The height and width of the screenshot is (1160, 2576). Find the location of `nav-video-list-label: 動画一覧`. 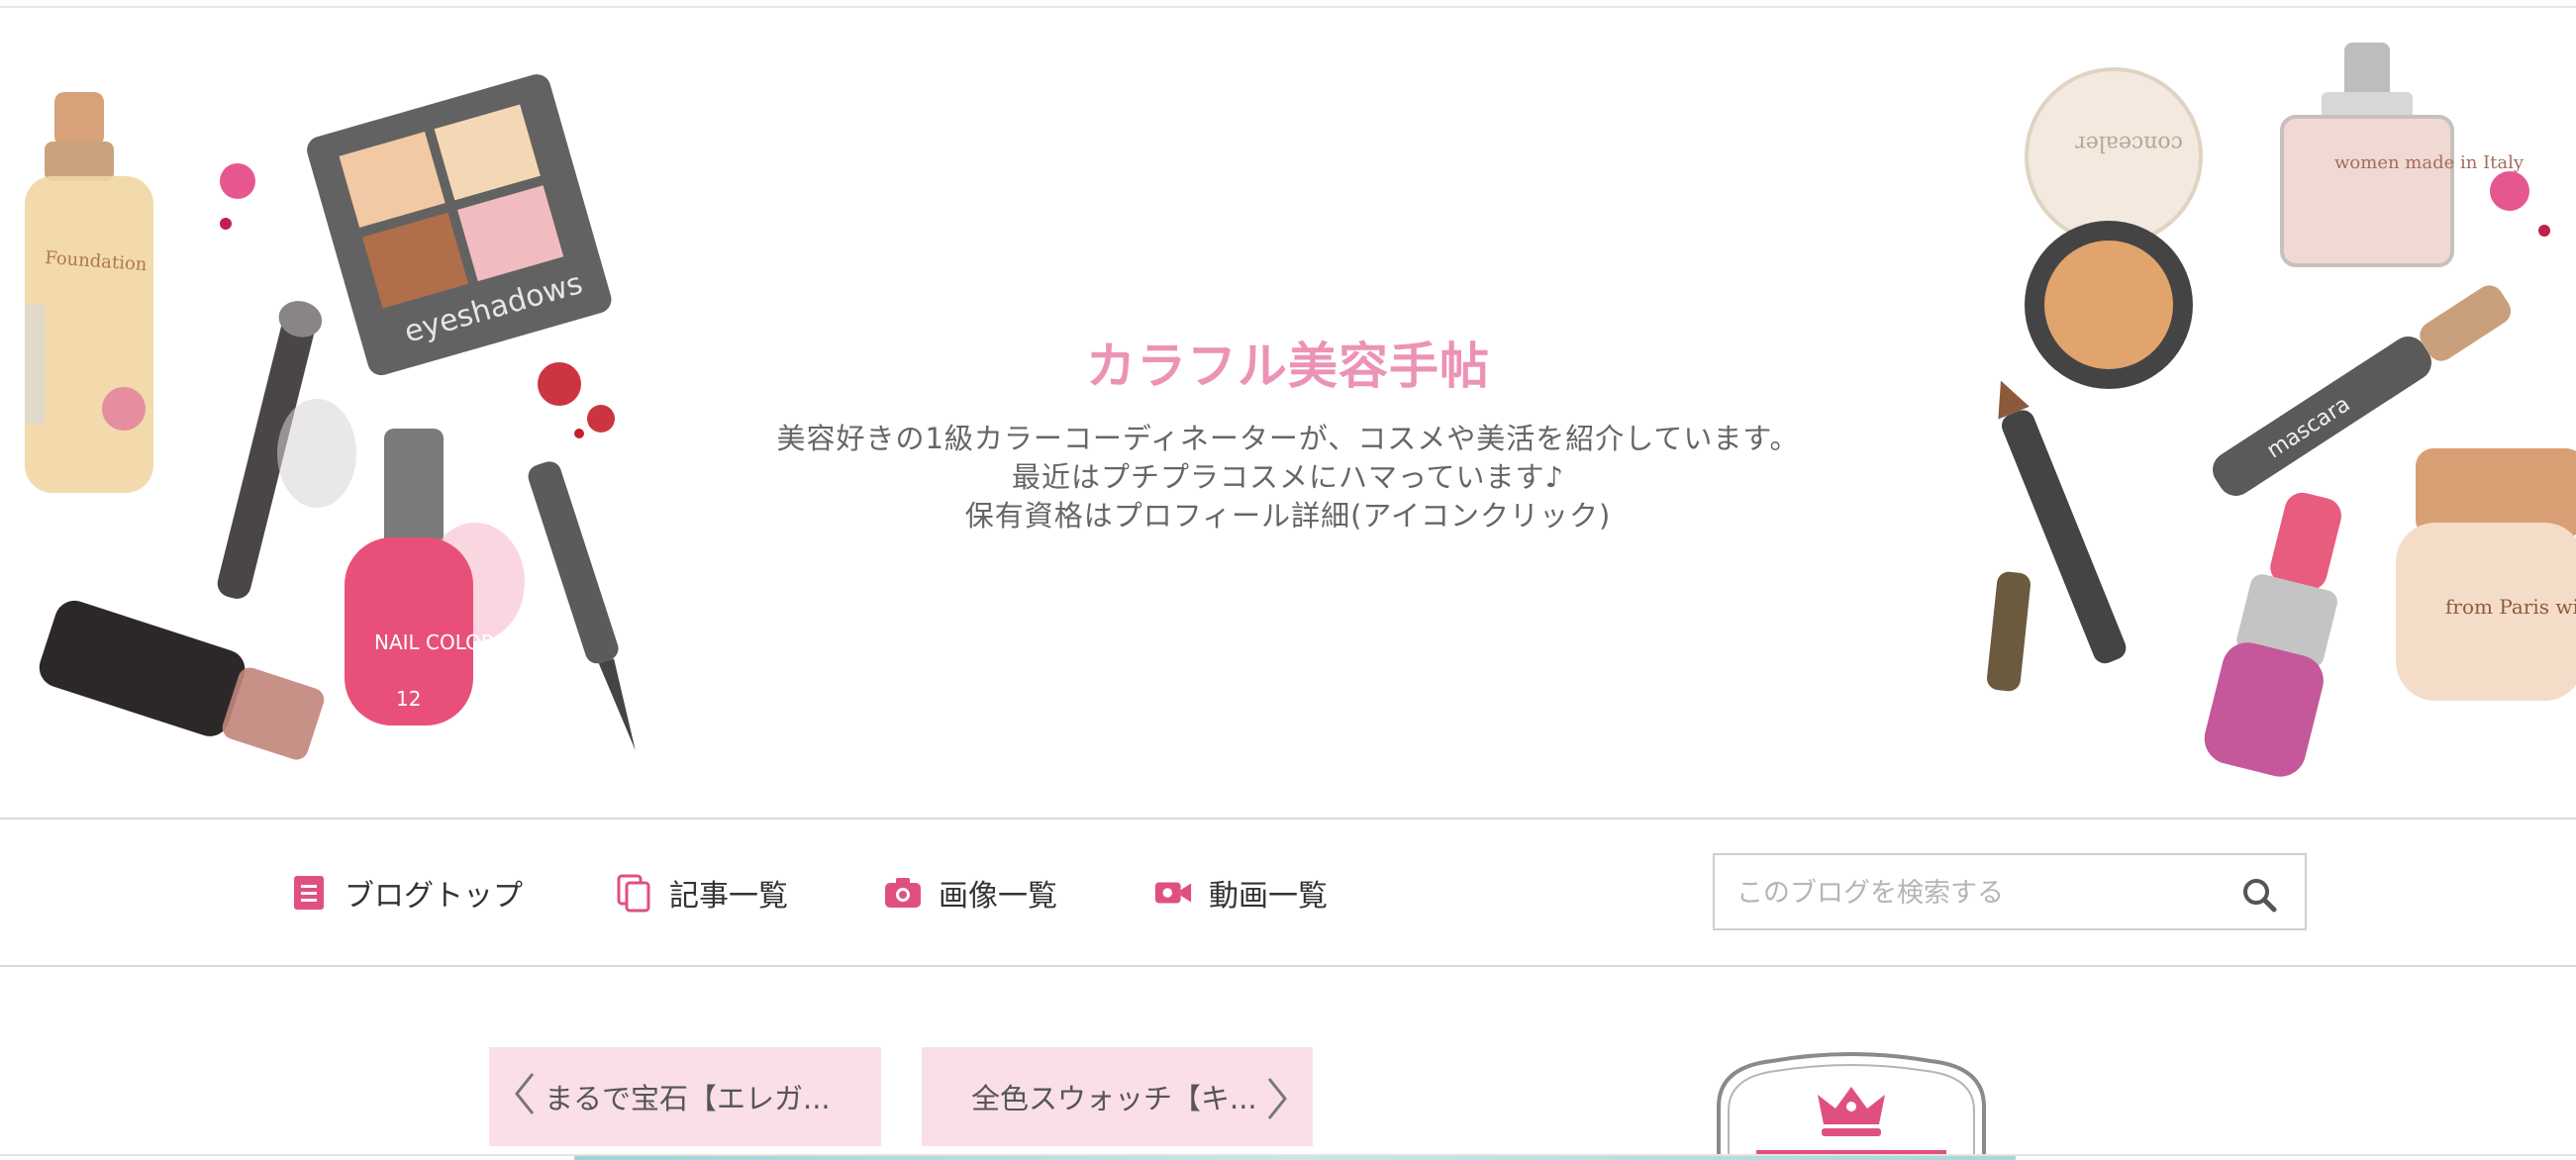

nav-video-list-label: 動画一覧 is located at coordinates (1269, 896).